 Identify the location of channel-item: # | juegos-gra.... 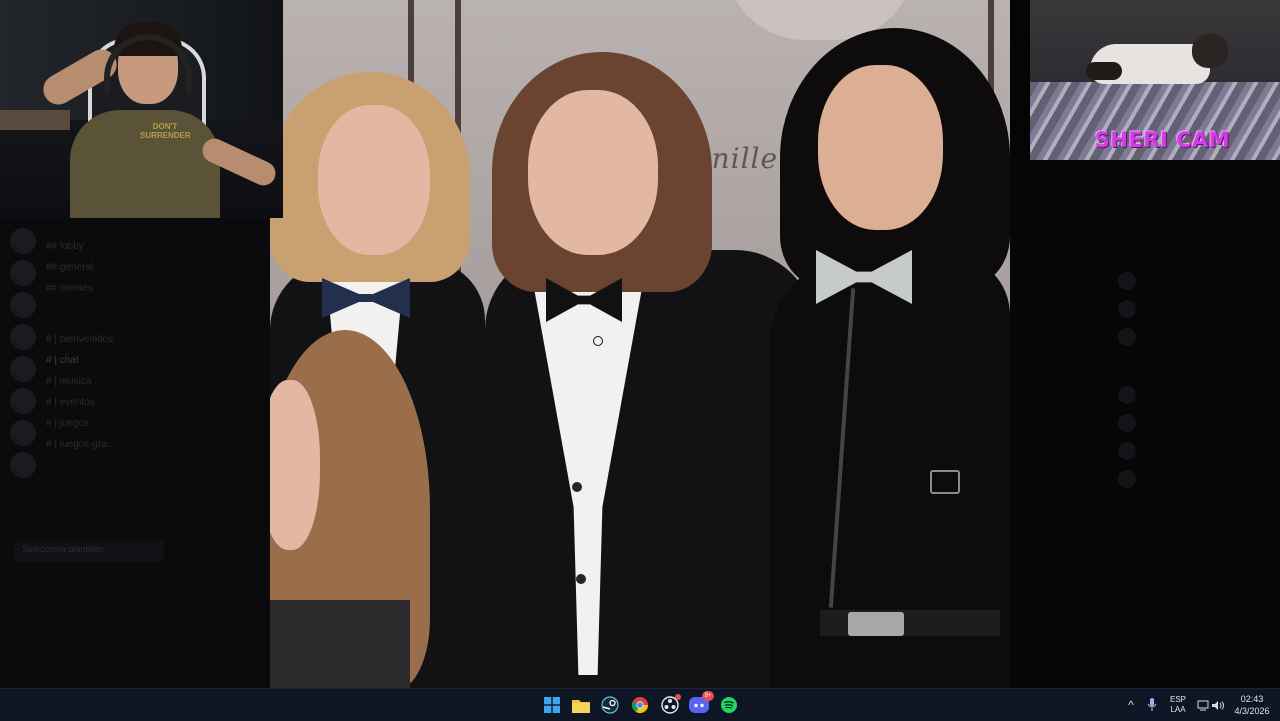
(136, 444).